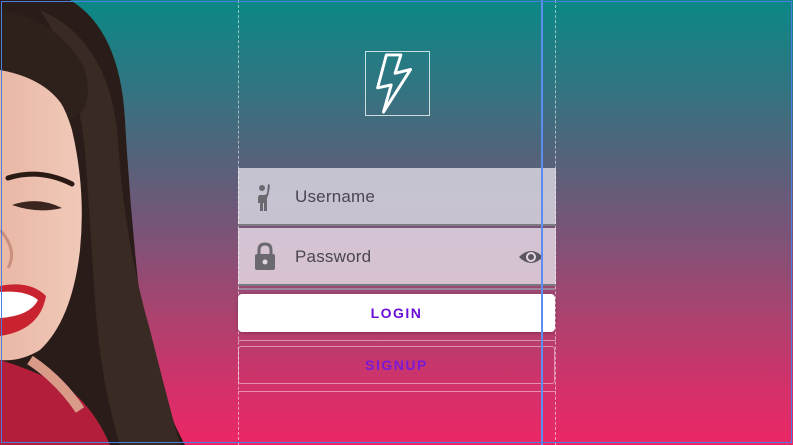 The image size is (793, 445). Describe the element at coordinates (238, 222) in the screenshot. I see `guide-line-left` at that location.